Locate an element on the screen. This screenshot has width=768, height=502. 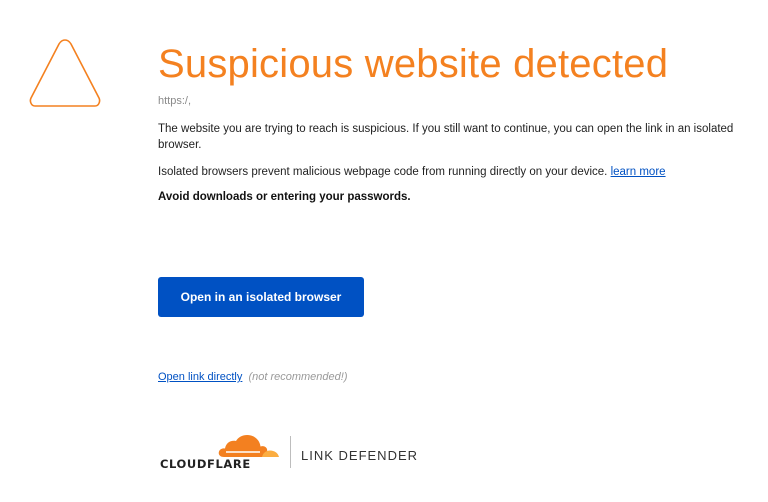
footer-branding: CLOUDFLARE LINK DEFENDER is located at coordinates (289, 452).